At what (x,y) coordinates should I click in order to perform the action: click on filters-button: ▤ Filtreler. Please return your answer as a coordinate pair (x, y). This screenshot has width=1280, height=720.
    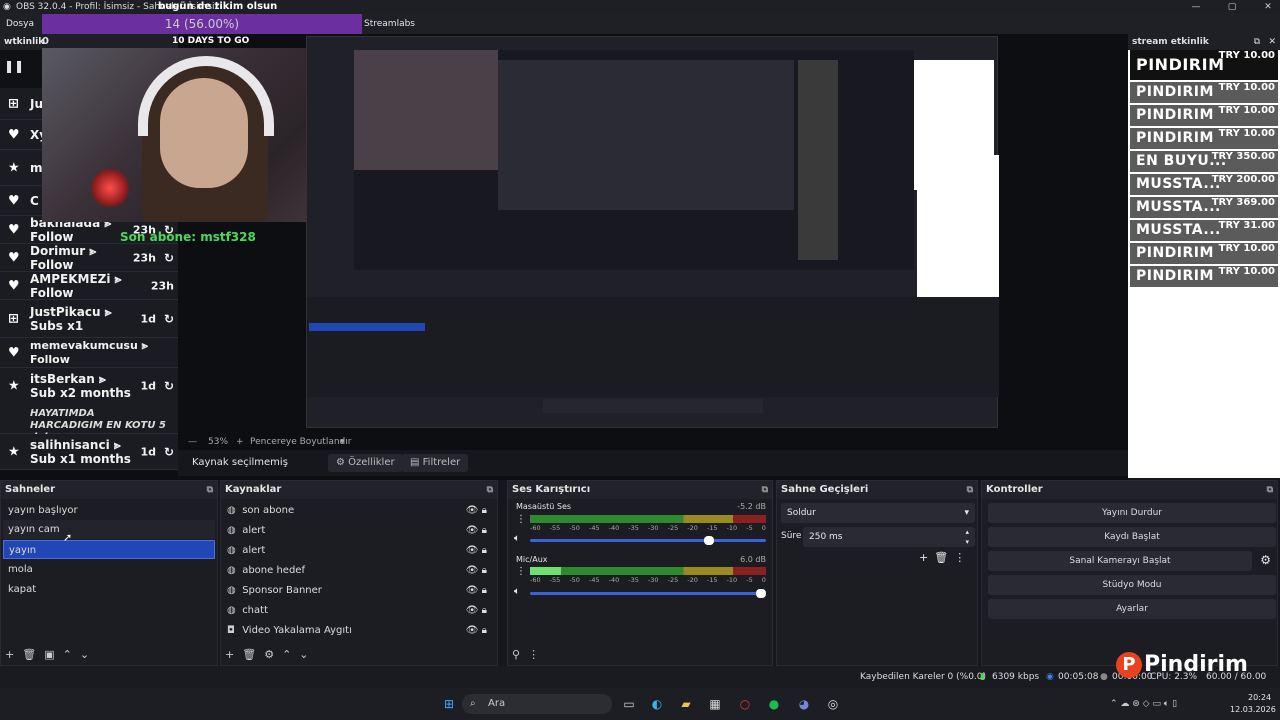
    Looking at the image, I should click on (435, 463).